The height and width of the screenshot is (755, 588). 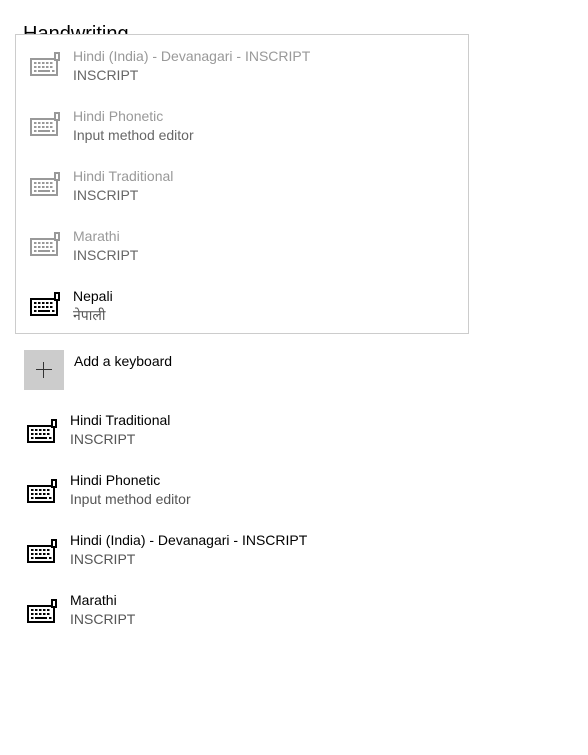 What do you see at coordinates (192, 56) in the screenshot?
I see `flyout-item-name: Hindi (India) - Devanagari - INSCRIPT` at bounding box center [192, 56].